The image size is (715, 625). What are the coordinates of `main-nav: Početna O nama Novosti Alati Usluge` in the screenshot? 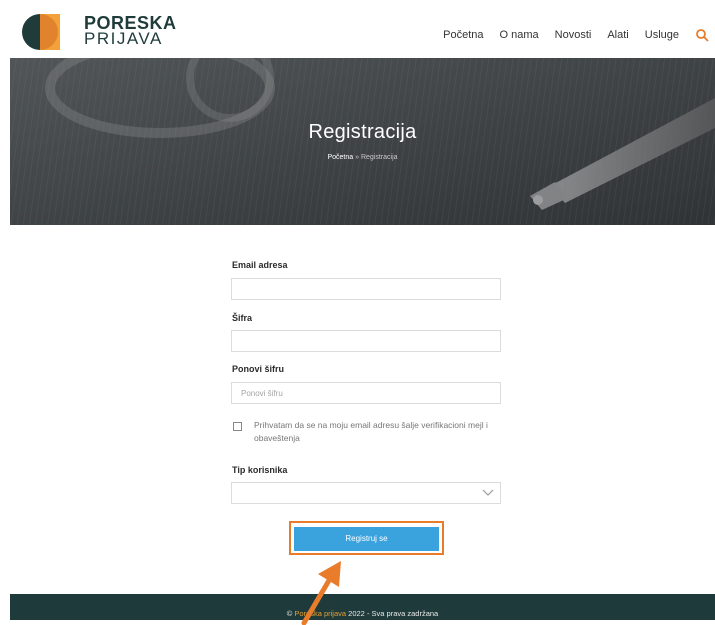 It's located at (579, 35).